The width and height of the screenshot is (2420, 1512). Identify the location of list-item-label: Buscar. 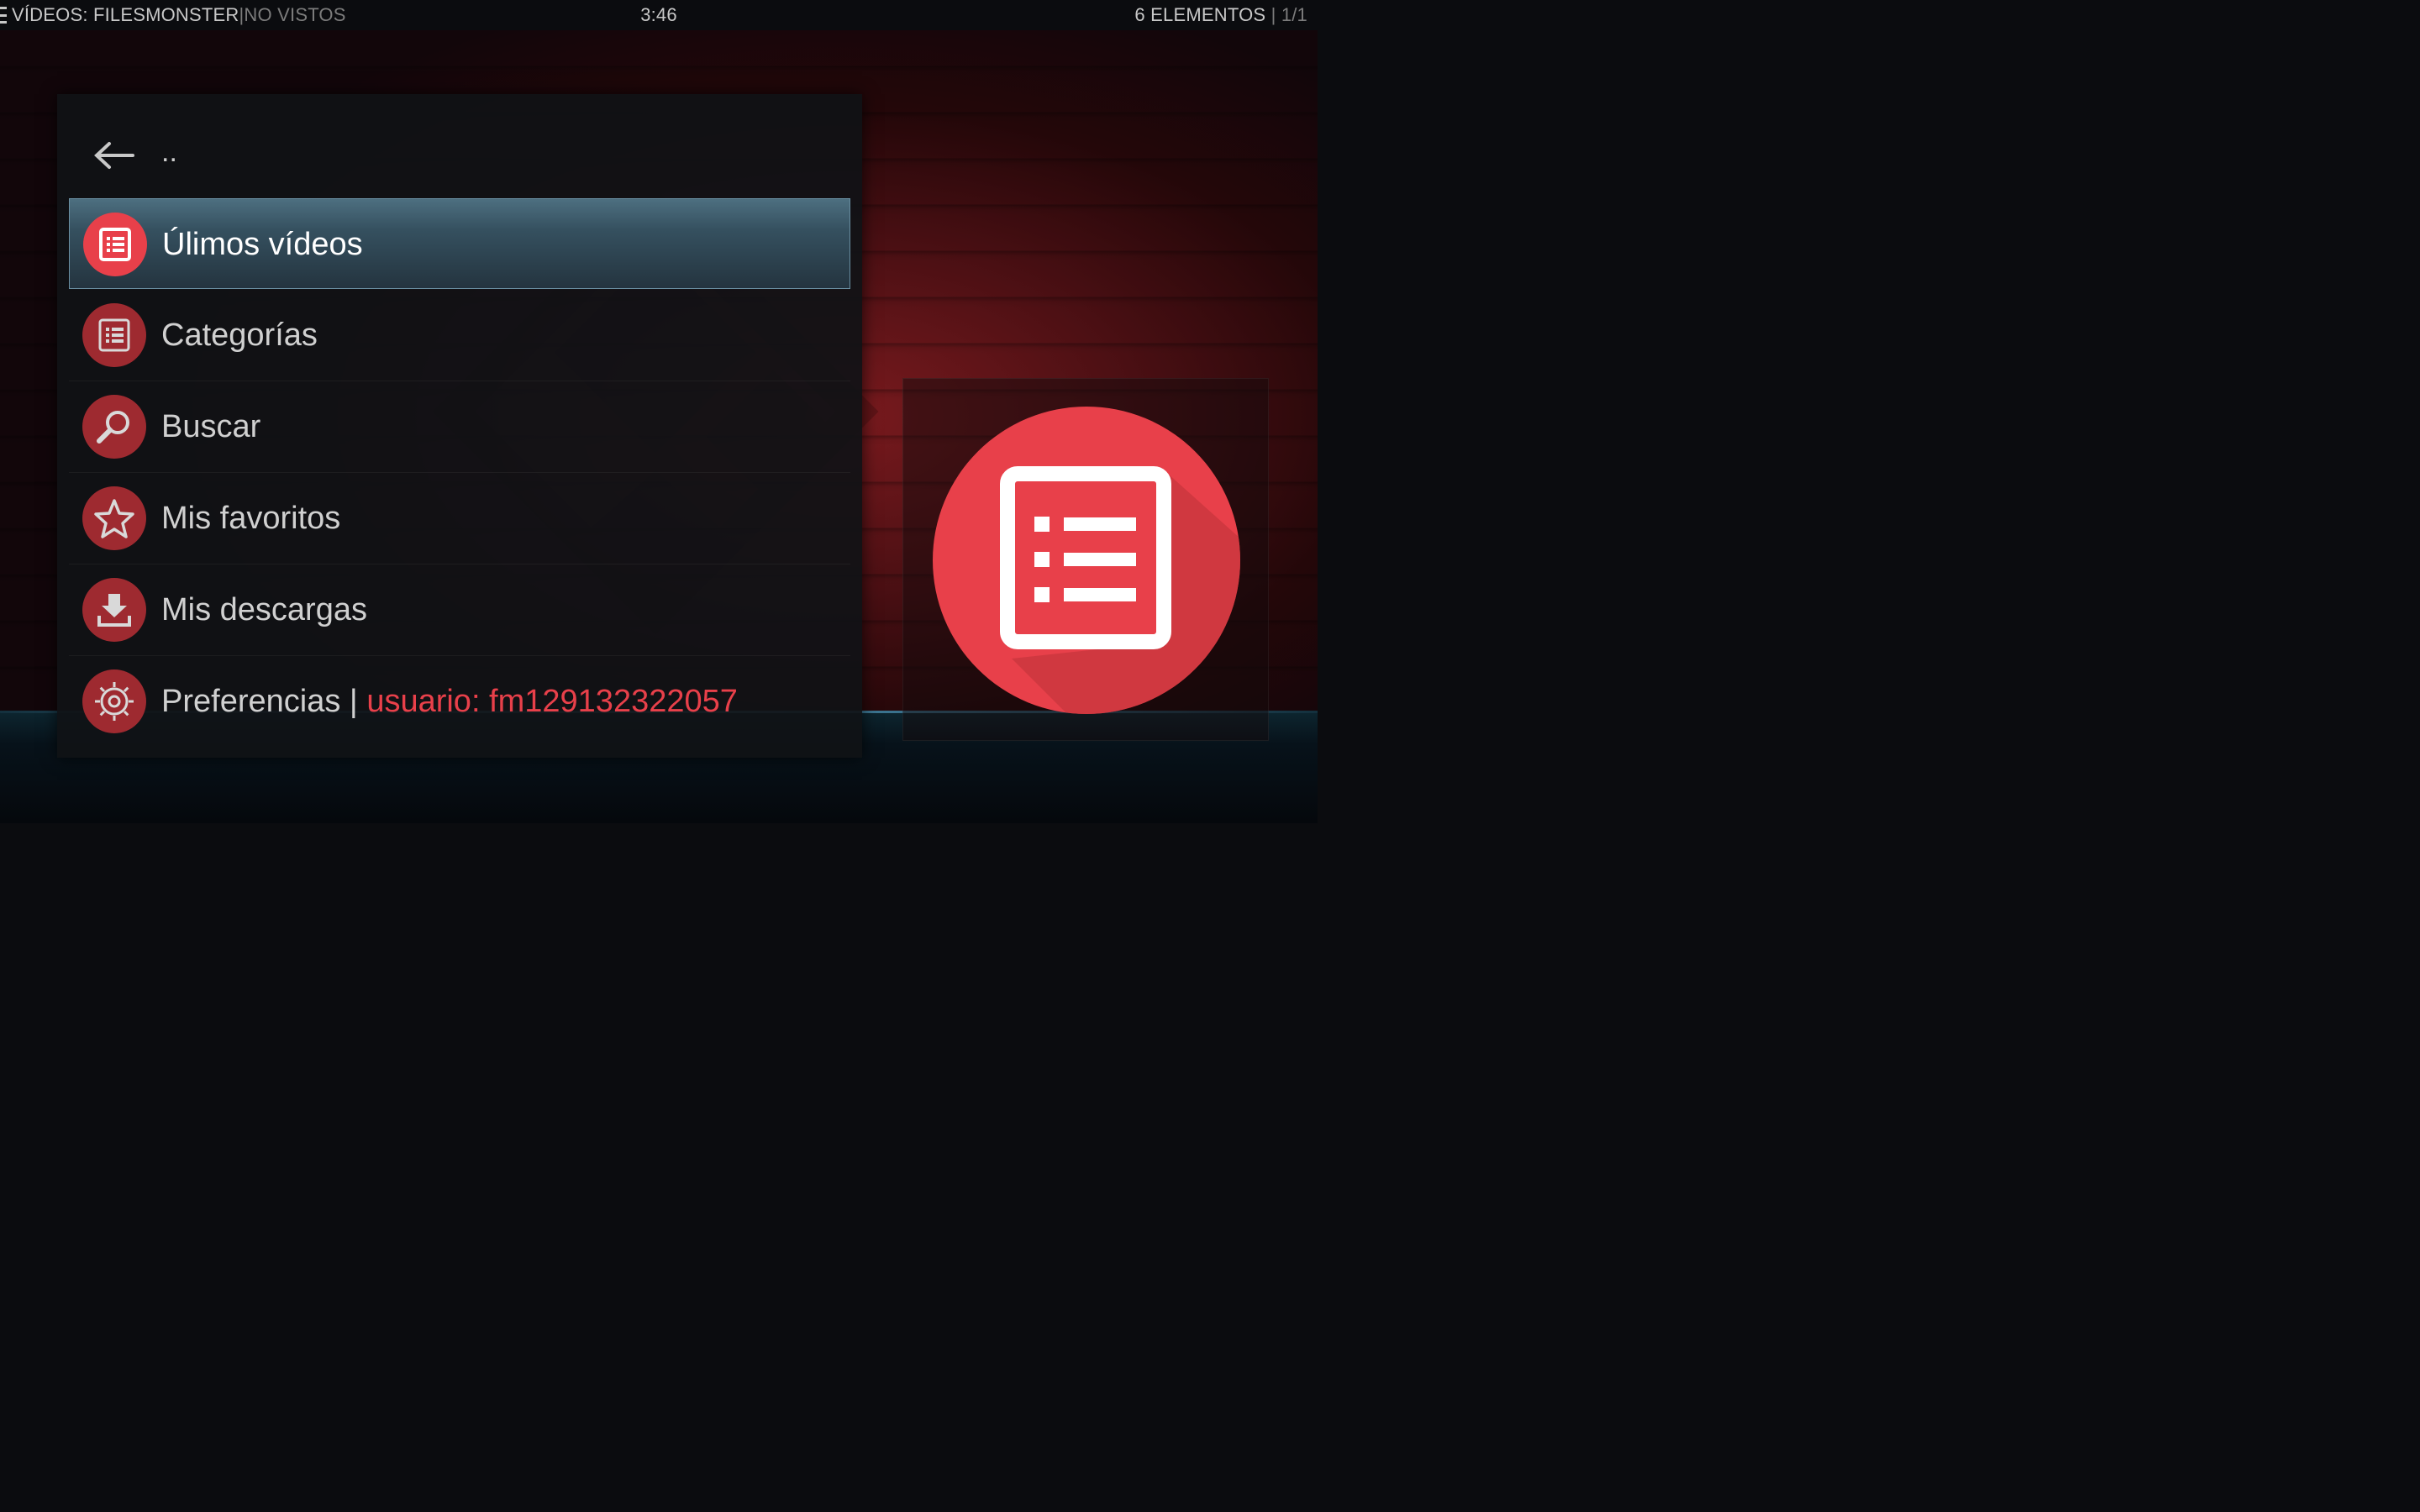
(211, 426).